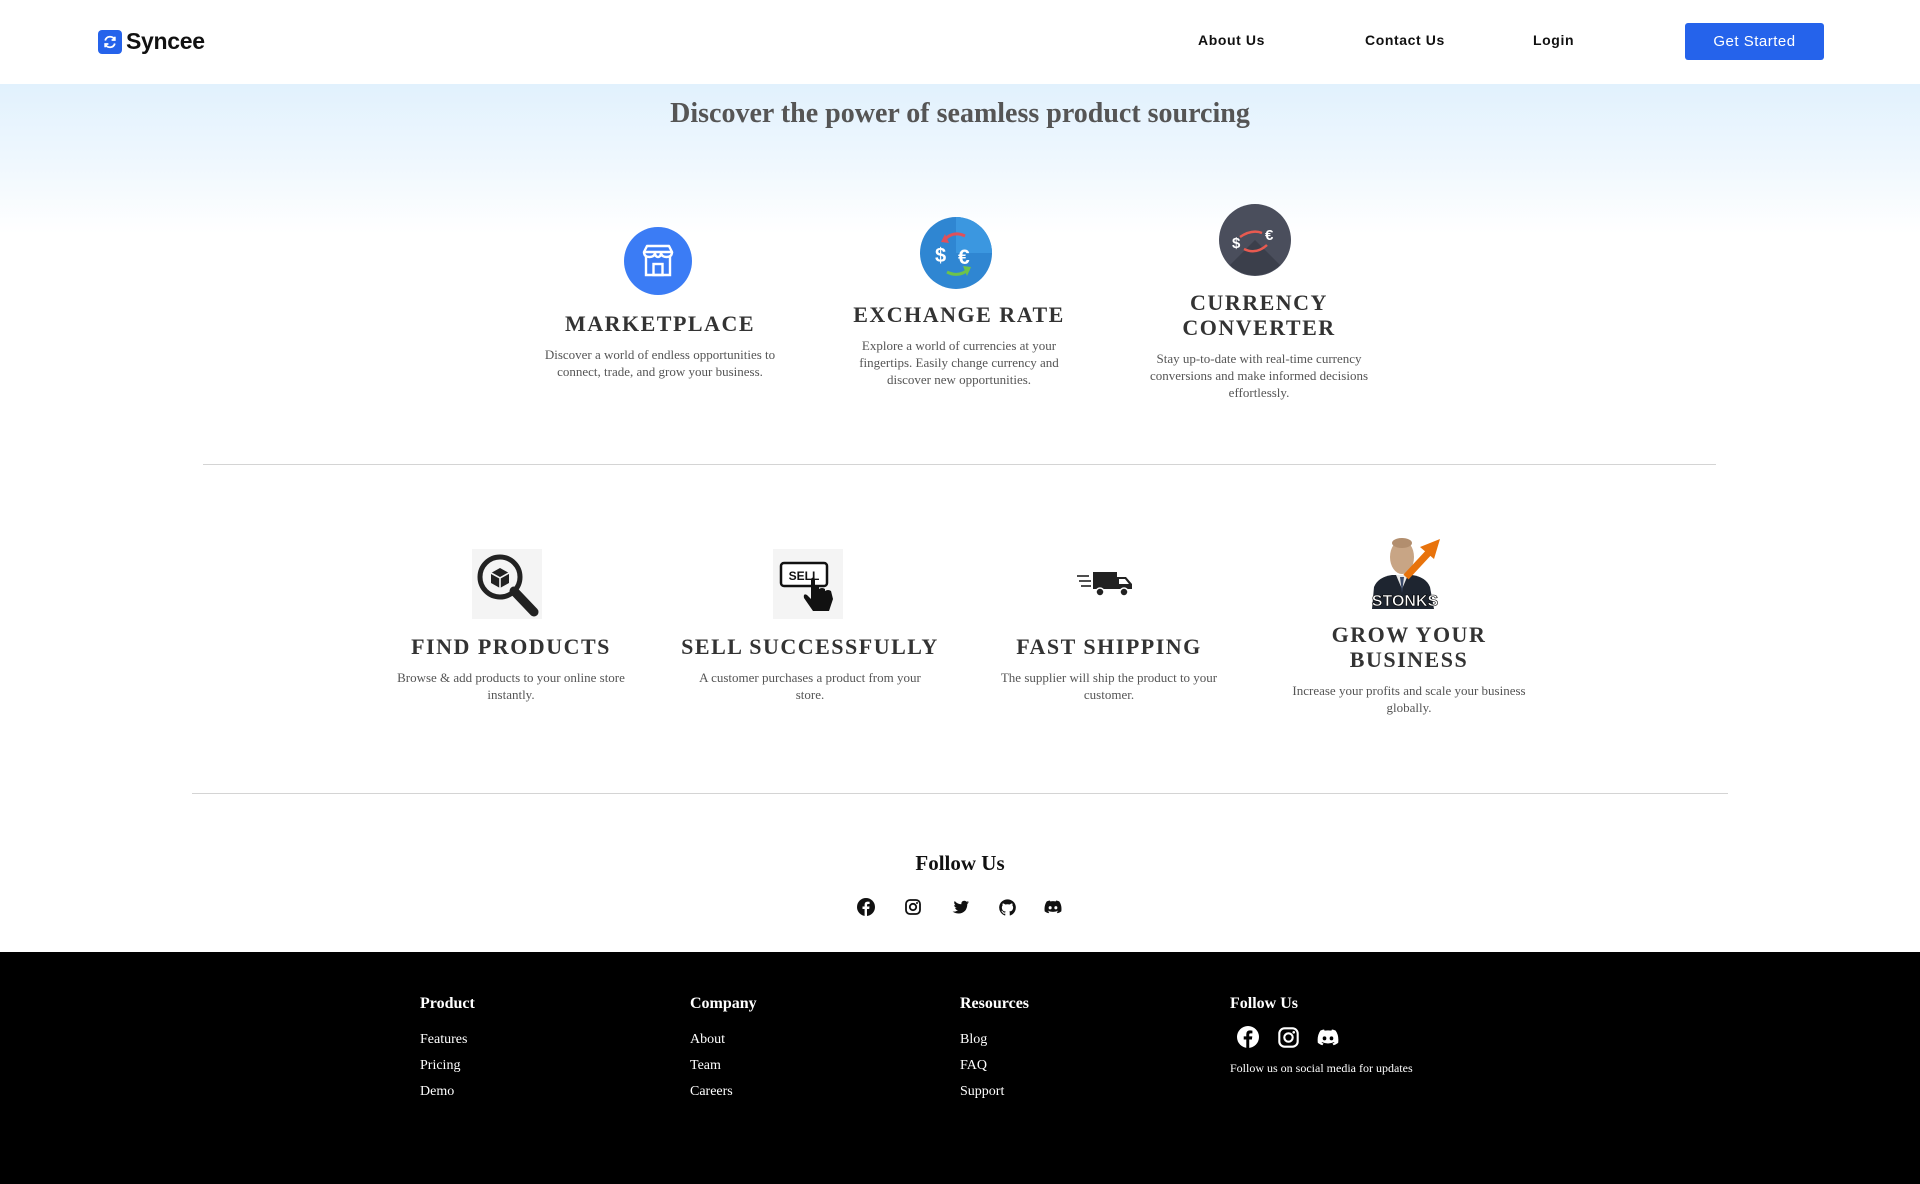  Describe the element at coordinates (1321, 1068) in the screenshot. I see `footer-follow-note: Follow us on social media for updates` at that location.